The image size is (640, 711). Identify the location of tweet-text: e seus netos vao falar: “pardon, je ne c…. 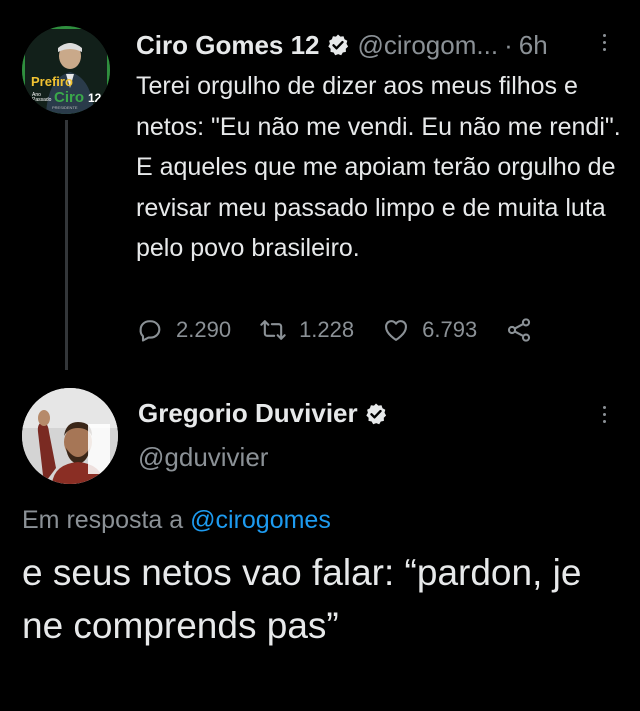
(302, 599).